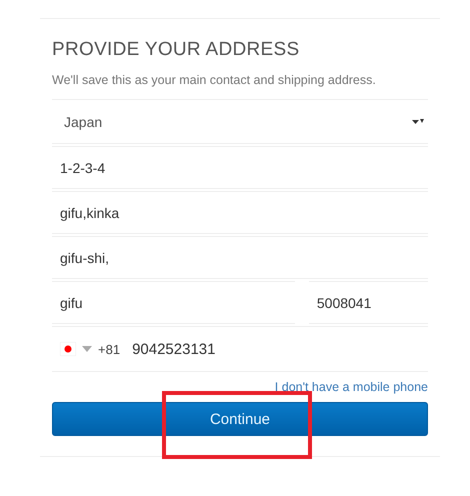 The height and width of the screenshot is (496, 470). What do you see at coordinates (68, 349) in the screenshot?
I see `flag-icon` at bounding box center [68, 349].